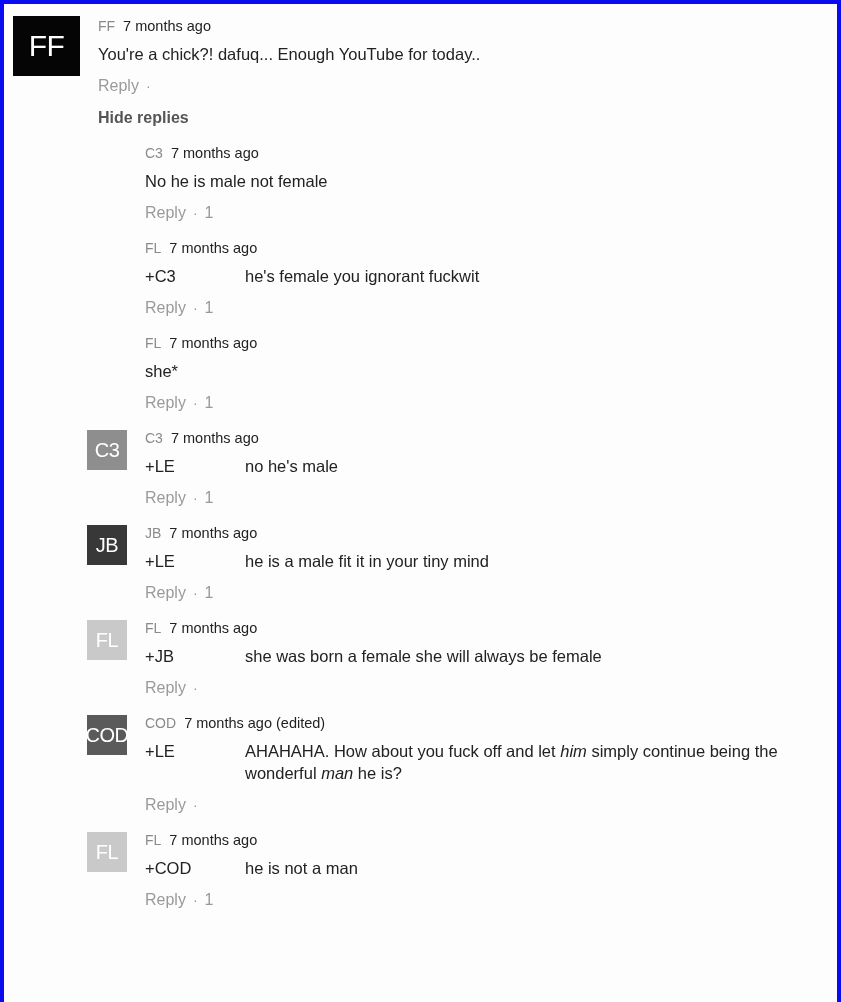 The image size is (841, 1002). I want to click on comment-time: 7 months ago (edited), so click(255, 723).